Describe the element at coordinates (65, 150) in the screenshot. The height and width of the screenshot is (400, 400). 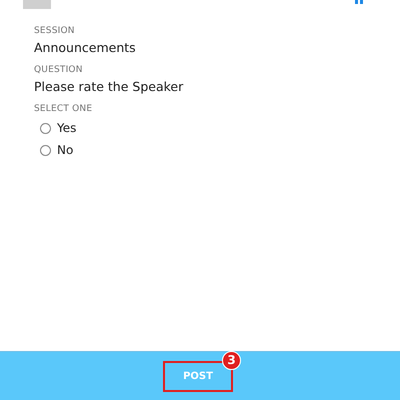
I see `option-label: No` at that location.